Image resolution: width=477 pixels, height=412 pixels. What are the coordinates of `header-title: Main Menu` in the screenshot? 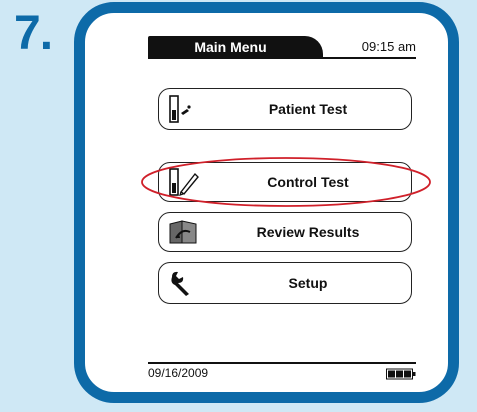 It's located at (235, 47).